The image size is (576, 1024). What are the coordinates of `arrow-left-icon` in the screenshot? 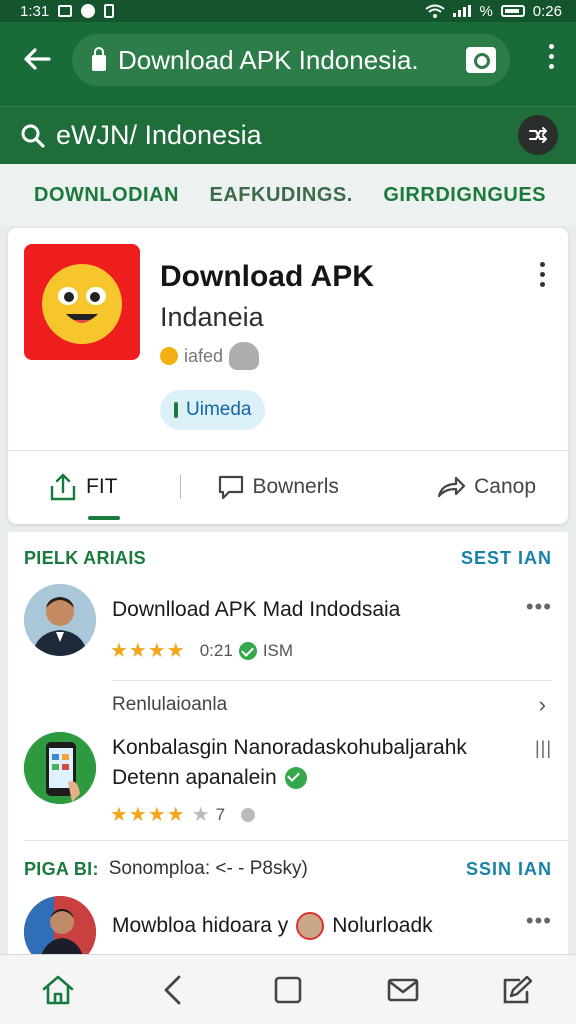 It's located at (37, 59).